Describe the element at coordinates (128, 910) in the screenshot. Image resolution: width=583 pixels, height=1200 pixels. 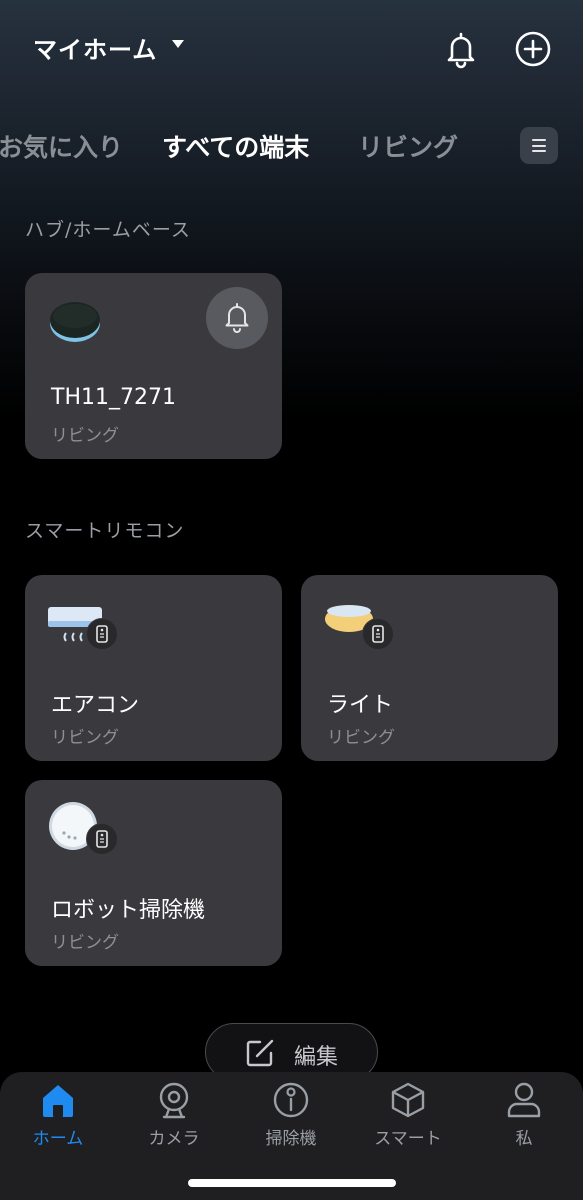
I see `device-name: ロボット掃除機` at that location.